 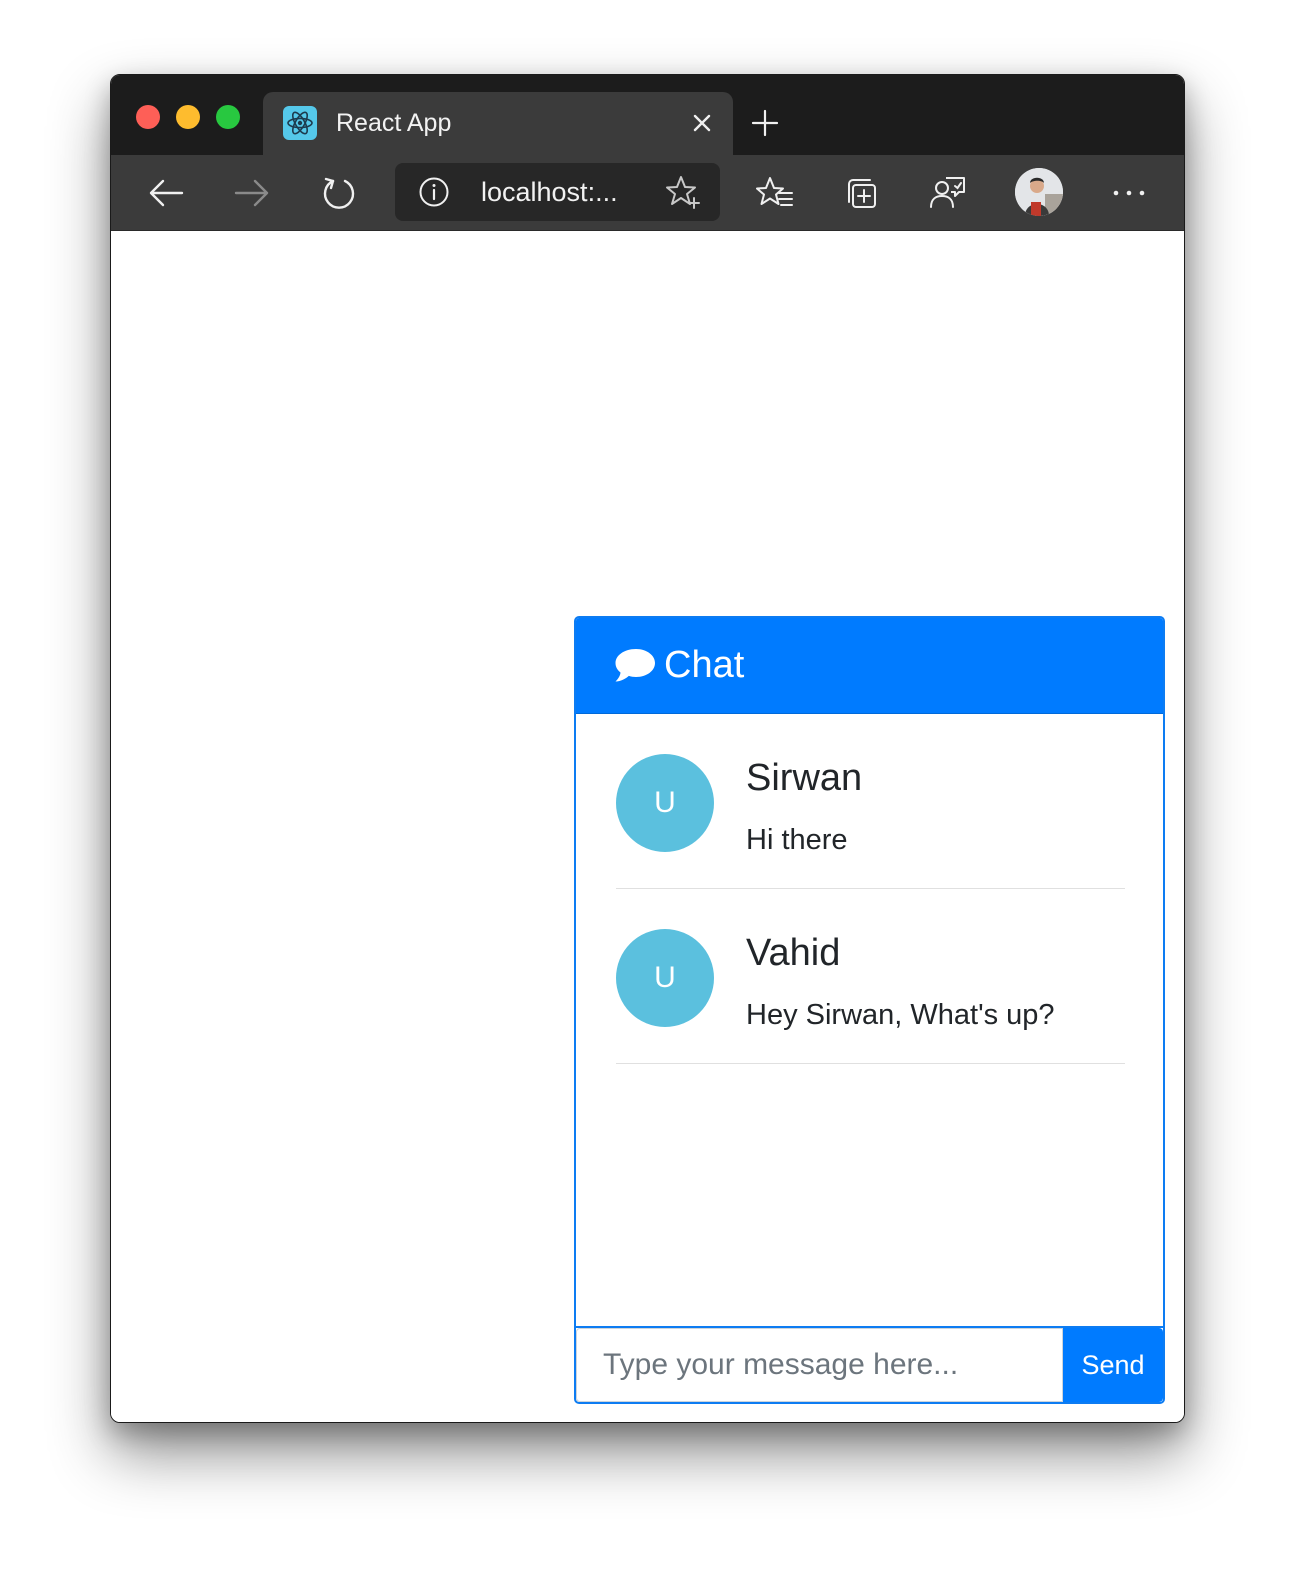 What do you see at coordinates (188, 117) in the screenshot?
I see `minimize-window-button` at bounding box center [188, 117].